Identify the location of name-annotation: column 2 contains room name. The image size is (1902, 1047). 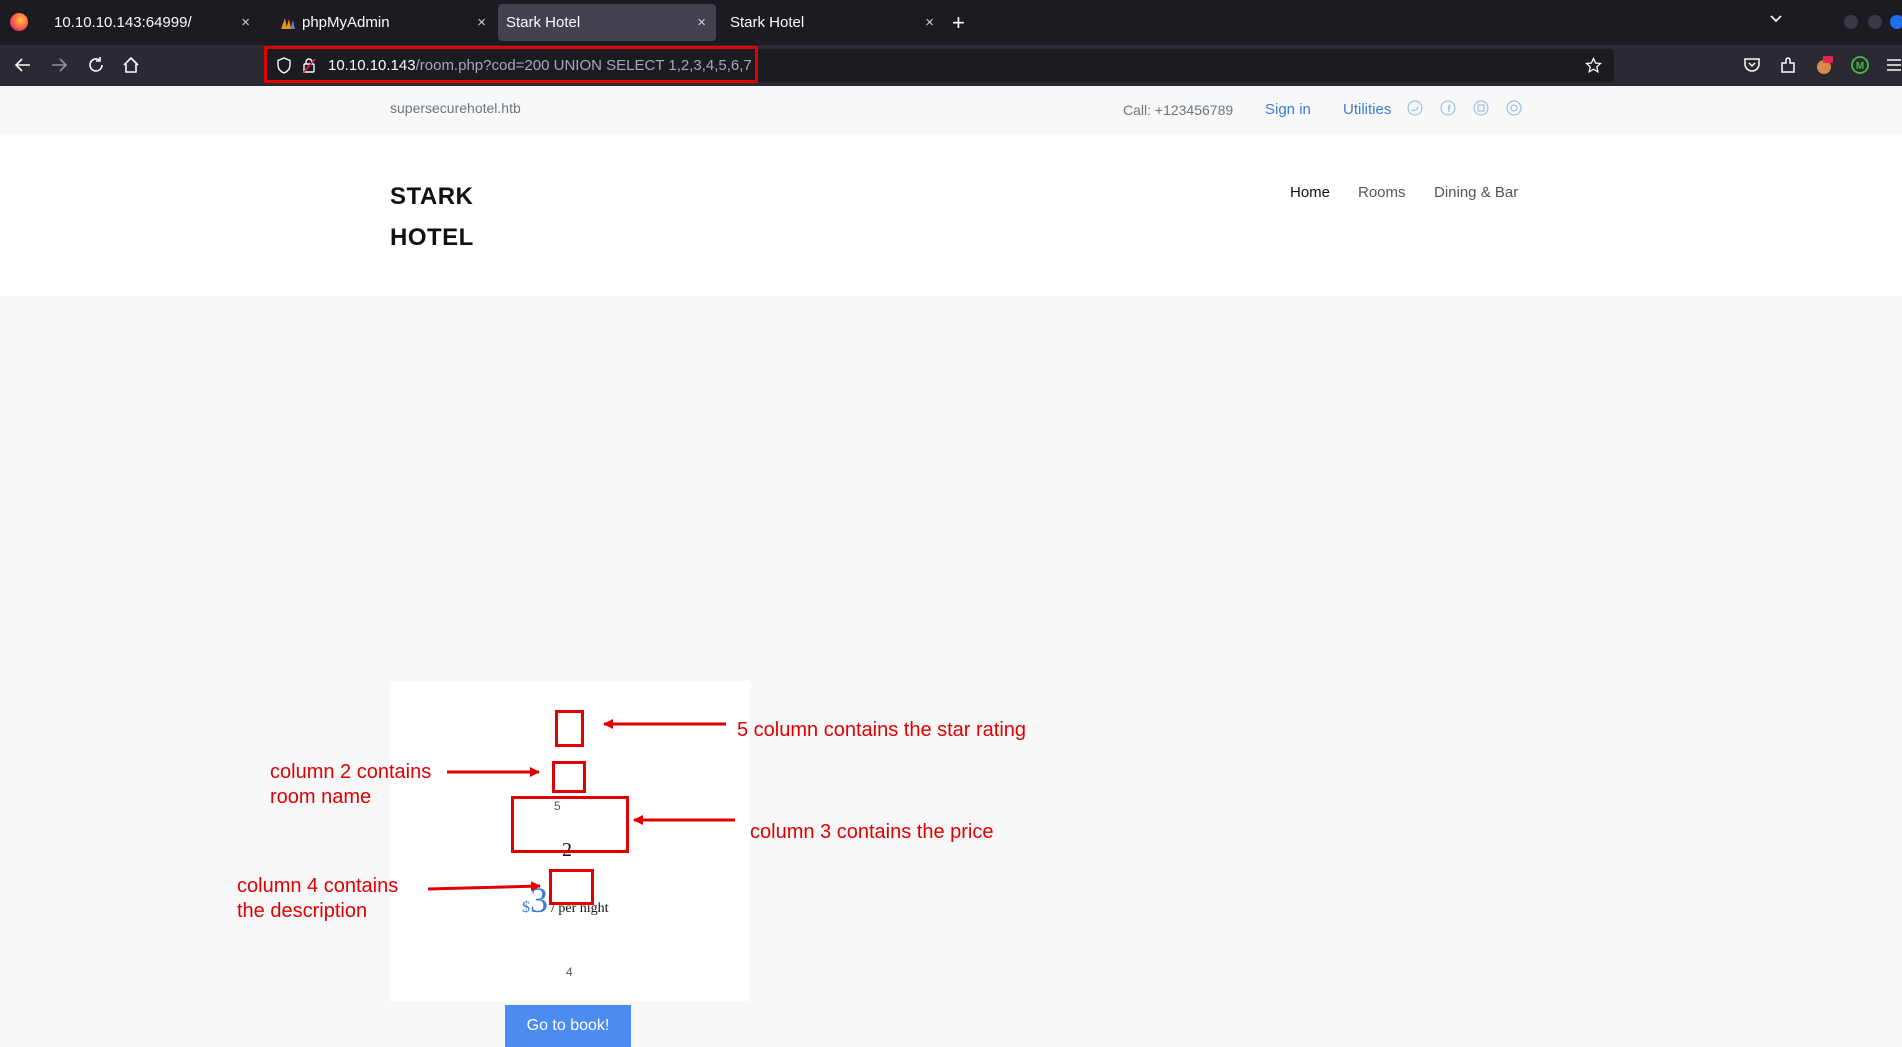
(350, 785).